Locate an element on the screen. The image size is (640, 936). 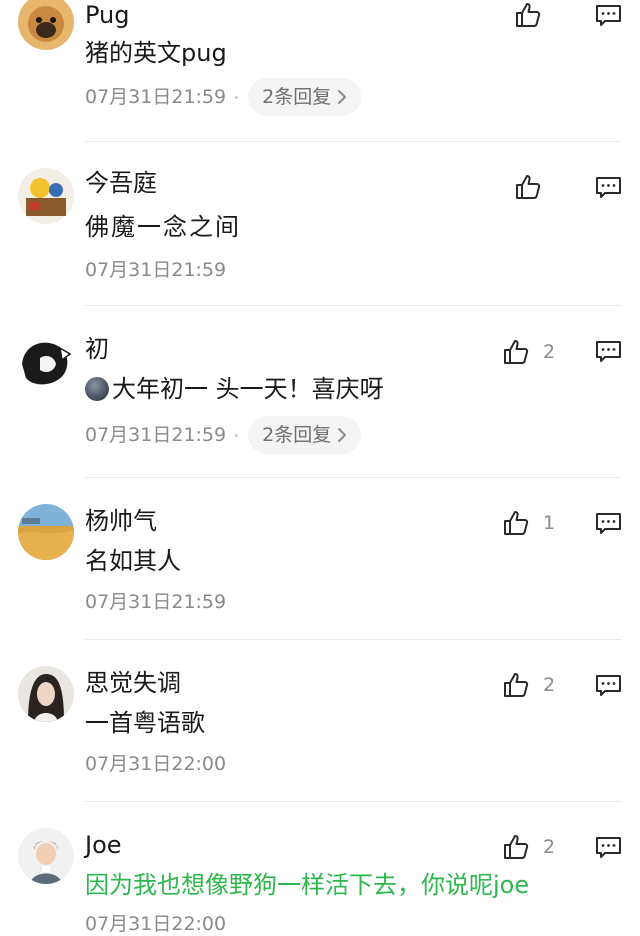
comment-author: 思觉失调 is located at coordinates (133, 683).